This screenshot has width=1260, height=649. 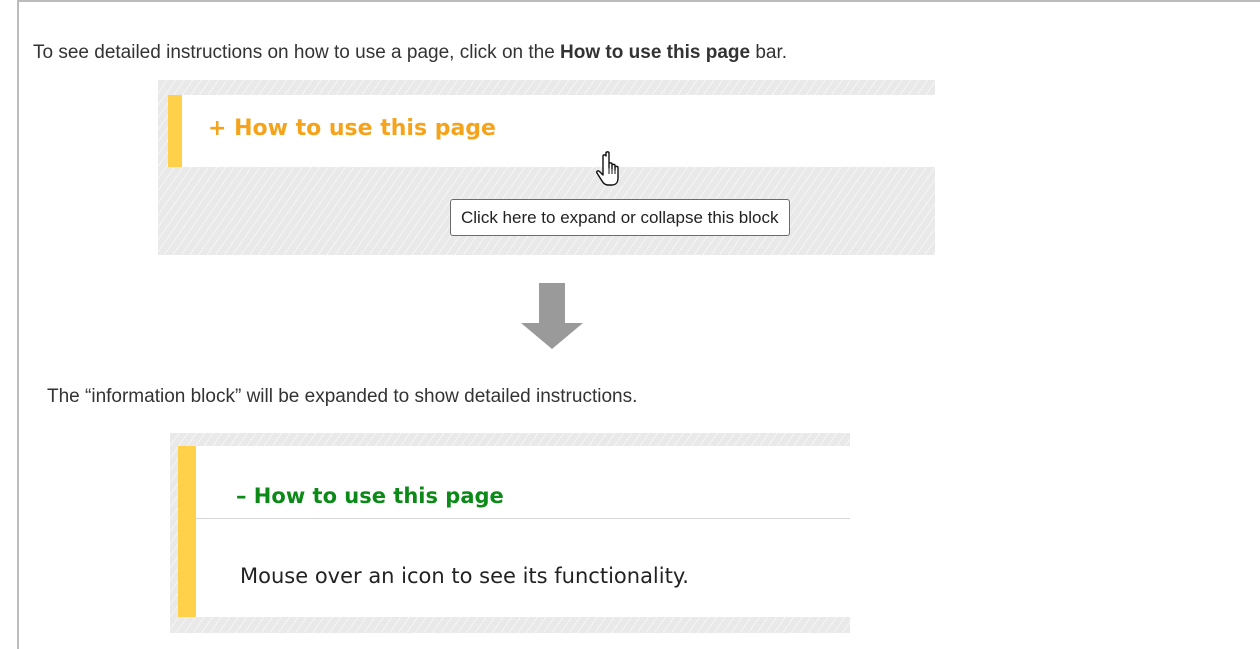 What do you see at coordinates (370, 496) in the screenshot?
I see `information-block-title: – How to use this page` at bounding box center [370, 496].